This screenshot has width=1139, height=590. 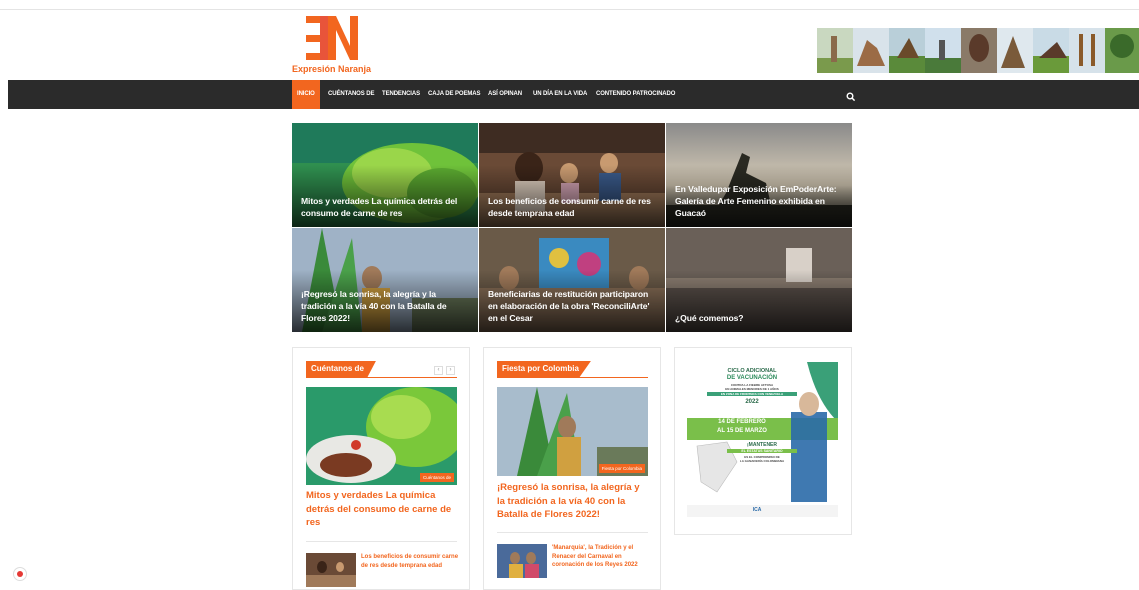 What do you see at coordinates (621, 468) in the screenshot?
I see `image-category-badge: Fiesta por Colombia` at bounding box center [621, 468].